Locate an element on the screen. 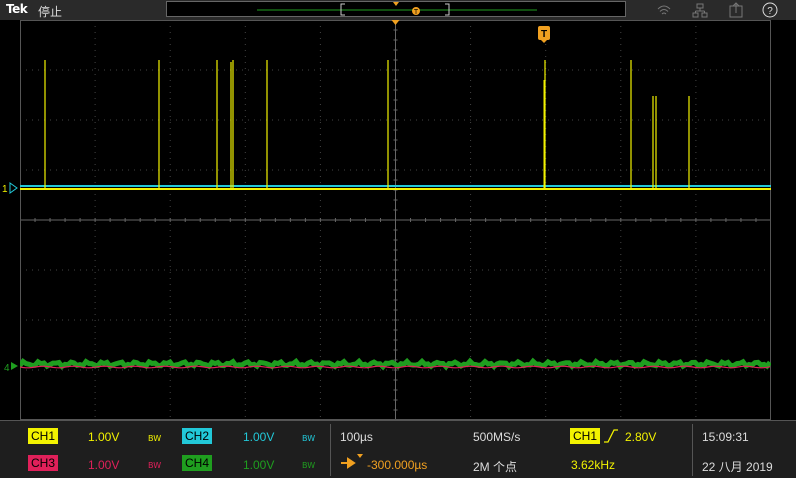 This screenshot has width=796, height=478. ch4-bw-icon: BW is located at coordinates (309, 465).